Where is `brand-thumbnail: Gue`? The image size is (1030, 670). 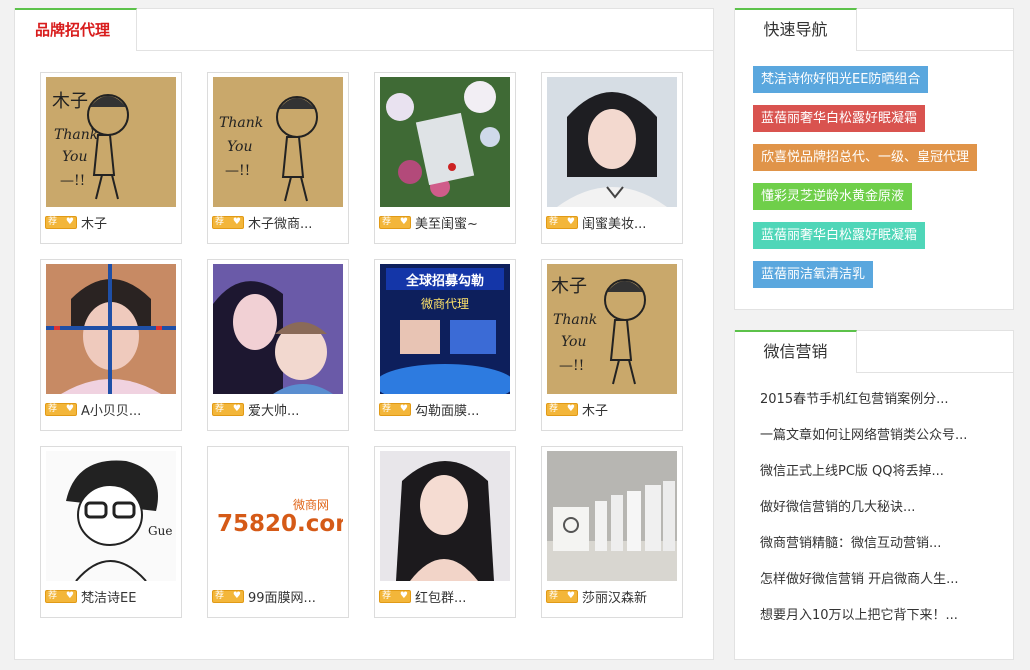
brand-thumbnail: Gue is located at coordinates (111, 516).